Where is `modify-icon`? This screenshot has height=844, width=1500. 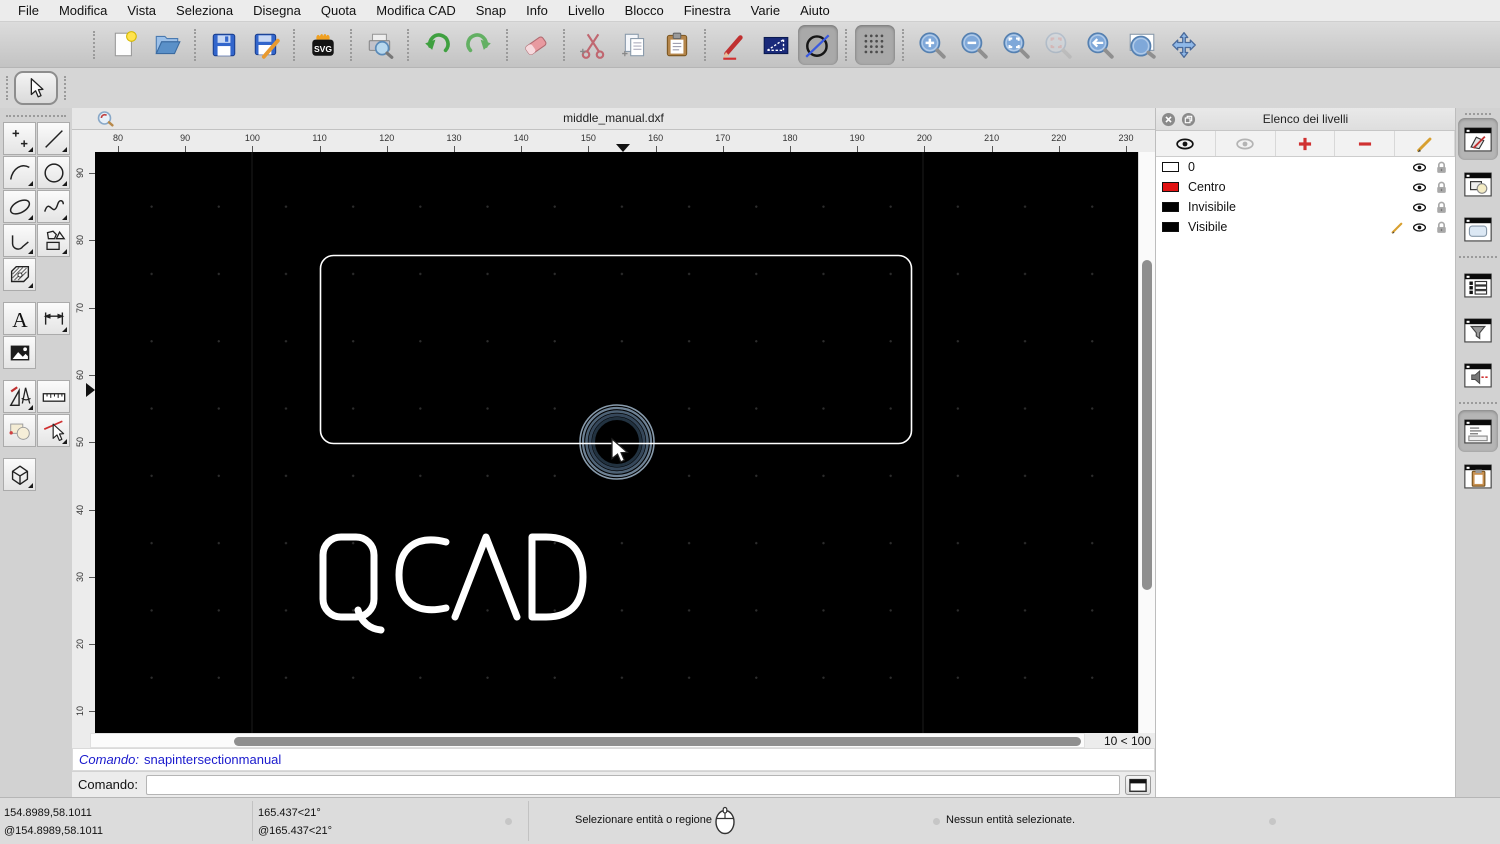 modify-icon is located at coordinates (20, 431).